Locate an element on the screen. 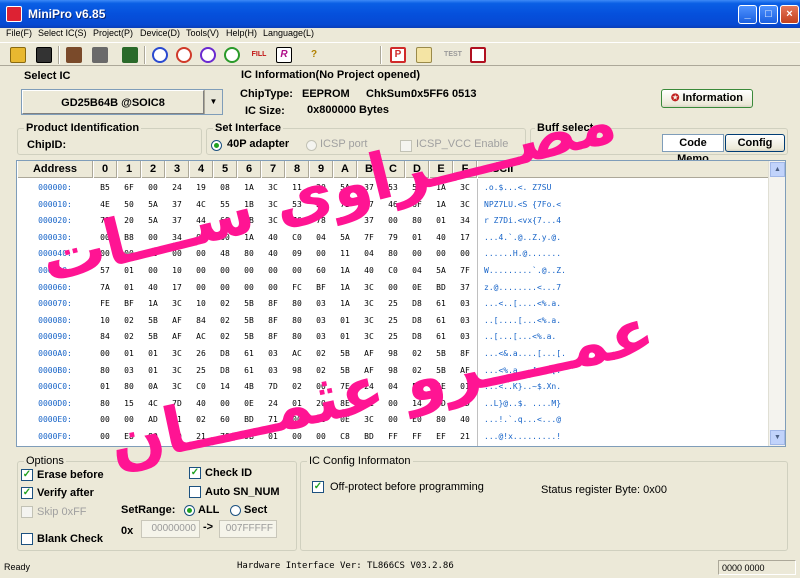 The image size is (800, 578). hex-ascii-cell: W.........`.@..Z. is located at coordinates (624, 271).